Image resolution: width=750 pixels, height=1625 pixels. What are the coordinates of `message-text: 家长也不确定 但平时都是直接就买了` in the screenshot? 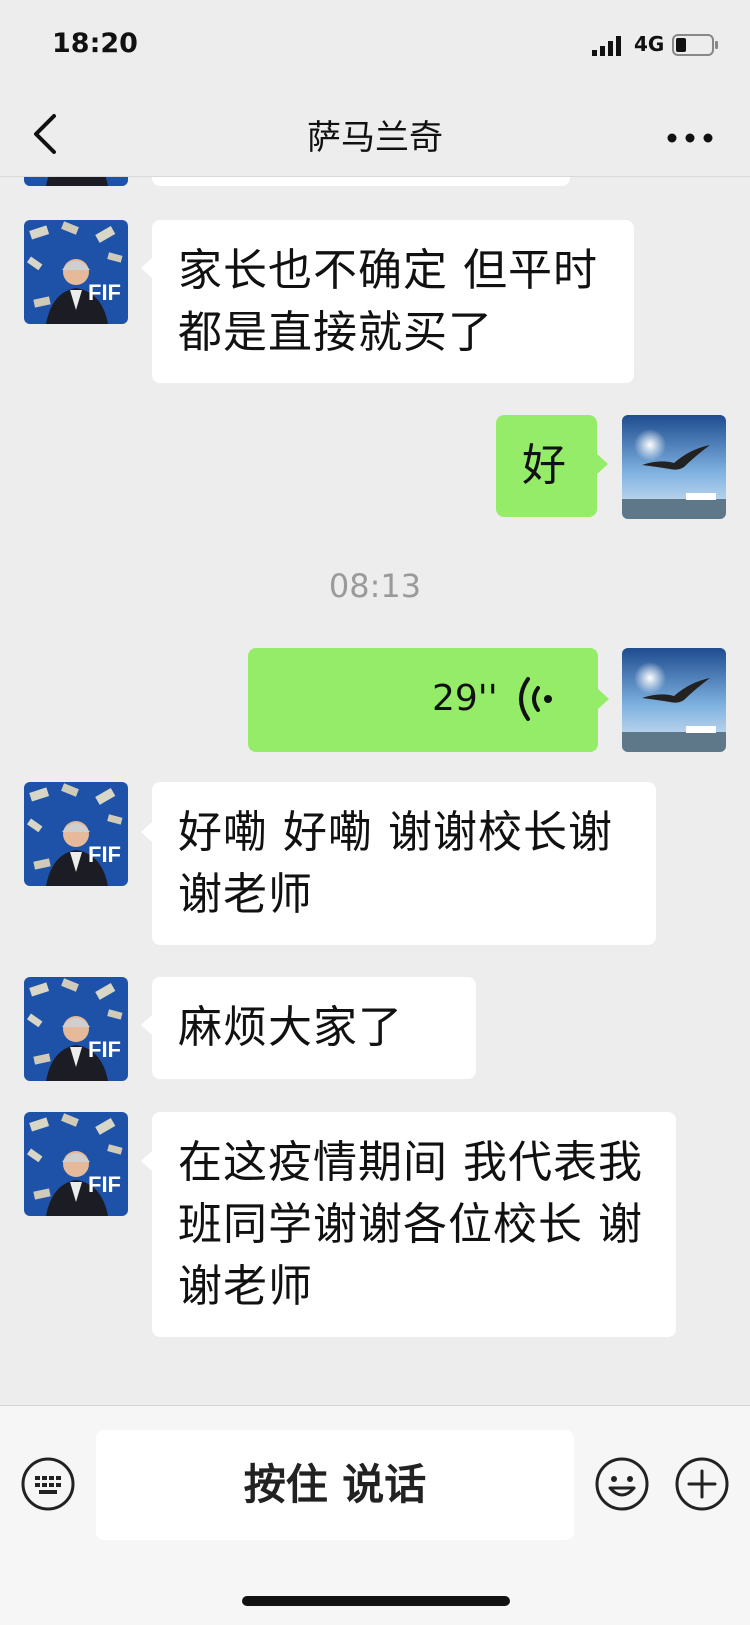 It's located at (388, 301).